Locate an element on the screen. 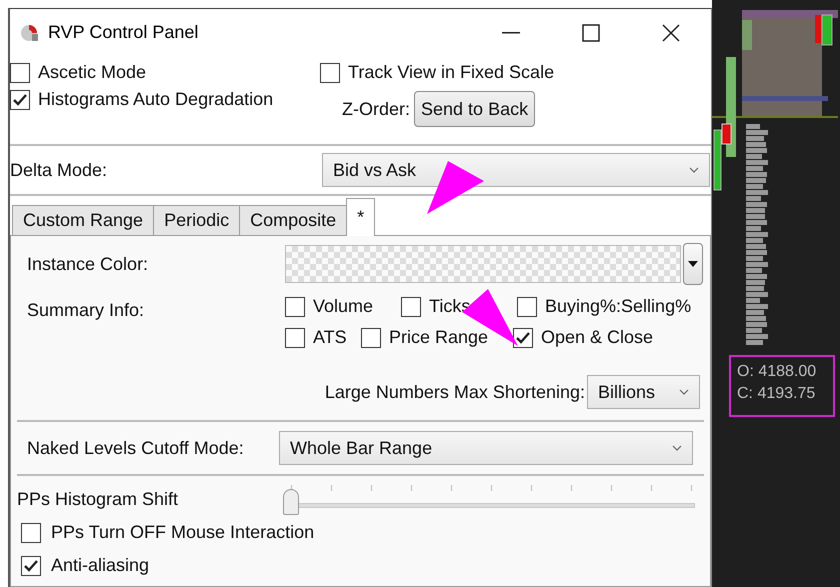  tab: Composite is located at coordinates (293, 220).